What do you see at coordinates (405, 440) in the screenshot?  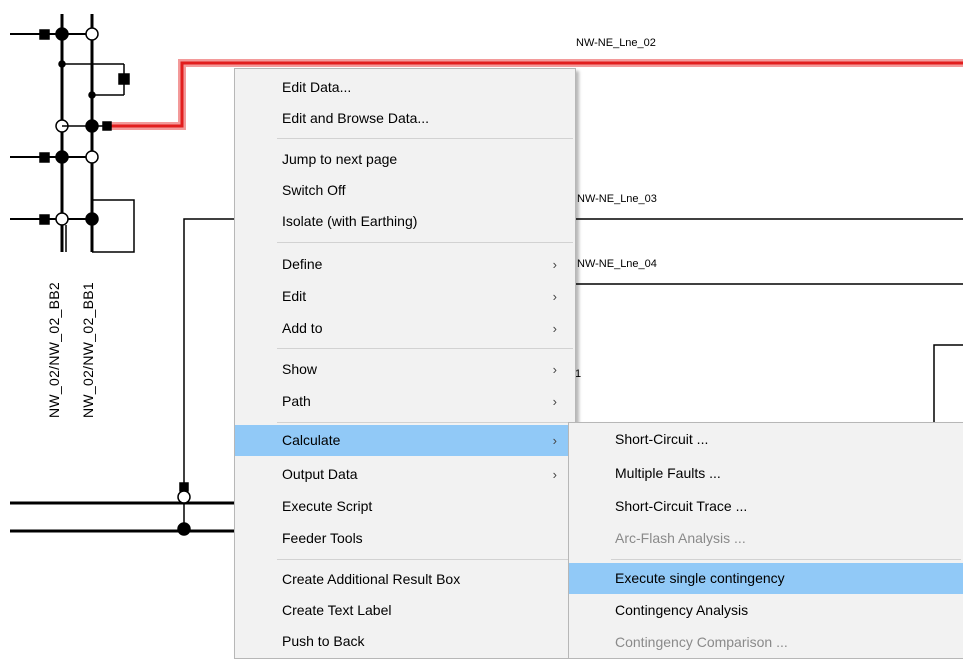 I see `menu-item-calculate: Calculate ›` at bounding box center [405, 440].